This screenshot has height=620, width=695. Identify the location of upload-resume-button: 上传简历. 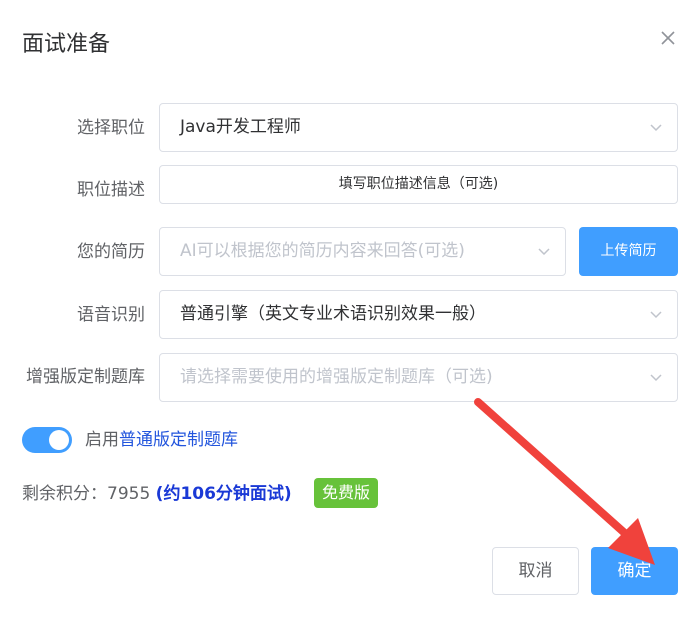
(628, 251).